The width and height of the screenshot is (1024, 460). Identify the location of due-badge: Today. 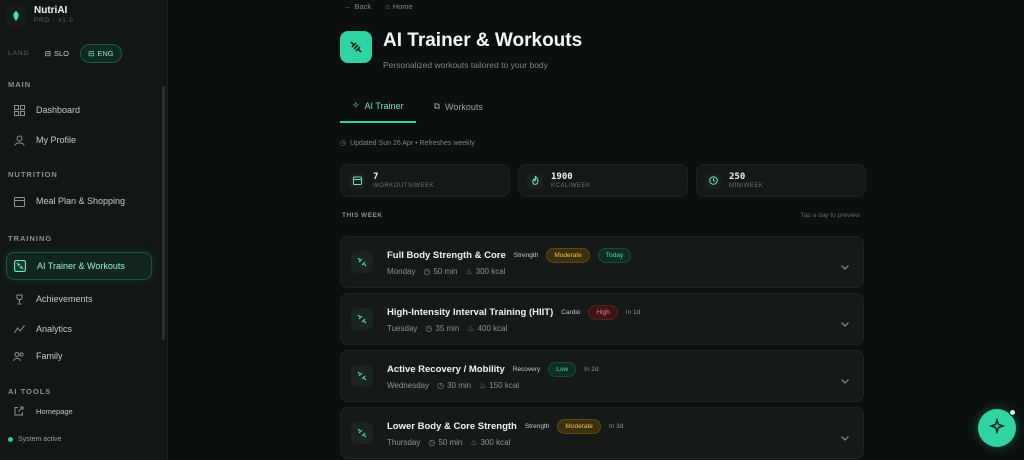
(614, 255).